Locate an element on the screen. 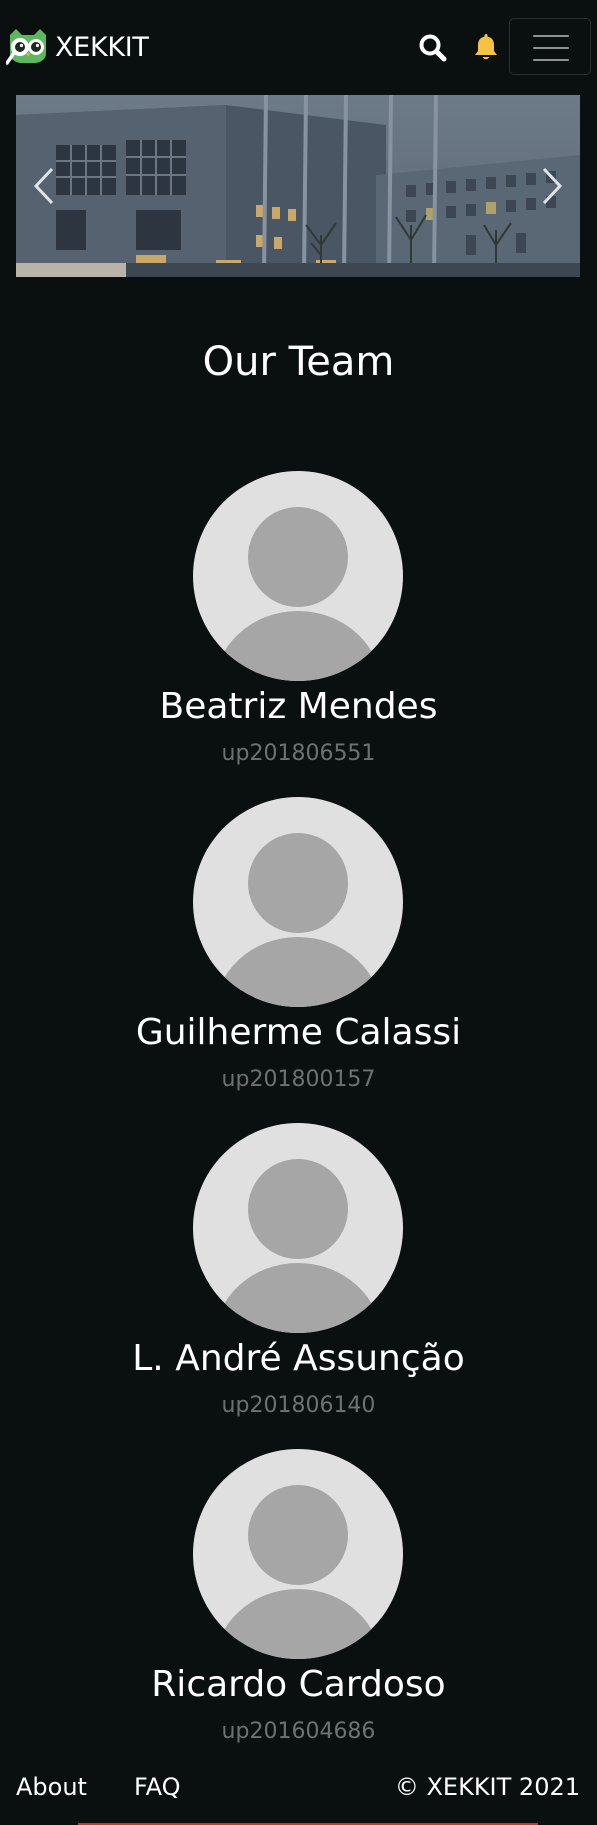 This screenshot has width=597, height=1825. member-name: Ricardo Cardoso is located at coordinates (298, 1684).